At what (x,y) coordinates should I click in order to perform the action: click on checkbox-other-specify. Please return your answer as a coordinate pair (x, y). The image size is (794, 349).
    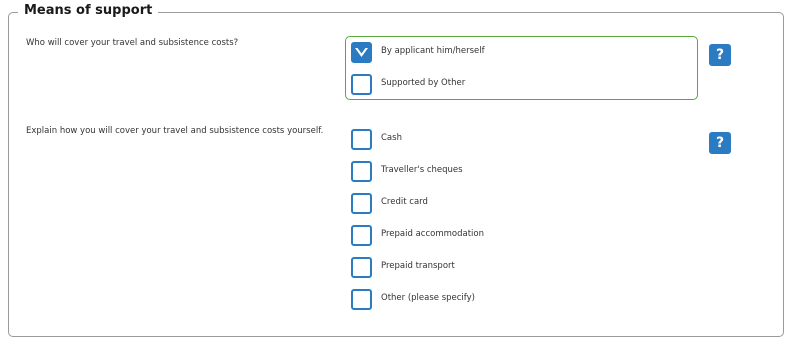
    Looking at the image, I should click on (361, 299).